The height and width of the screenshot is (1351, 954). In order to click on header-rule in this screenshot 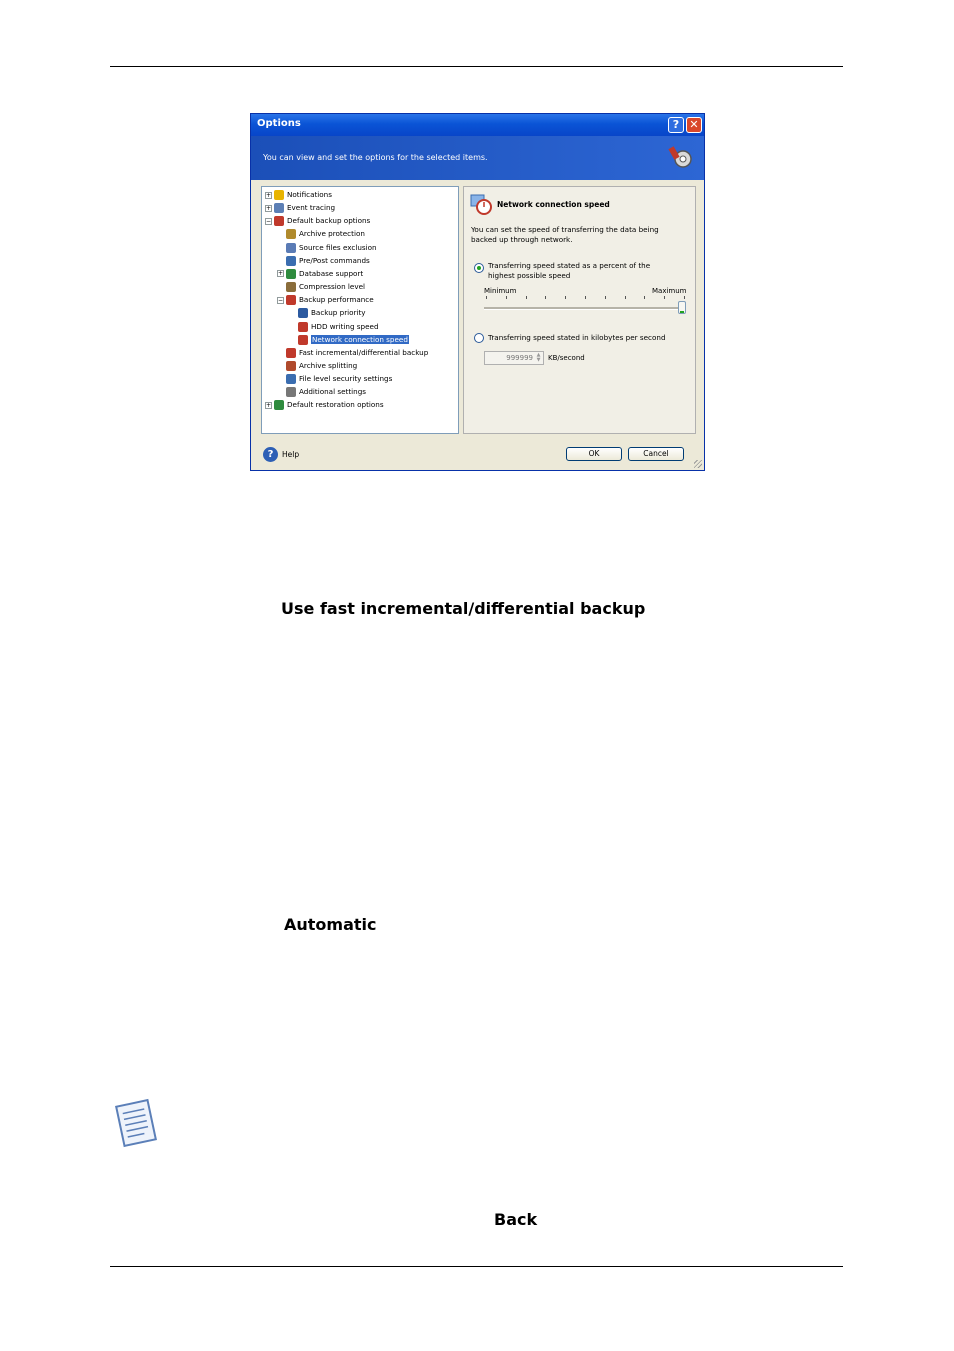, I will do `click(476, 66)`.